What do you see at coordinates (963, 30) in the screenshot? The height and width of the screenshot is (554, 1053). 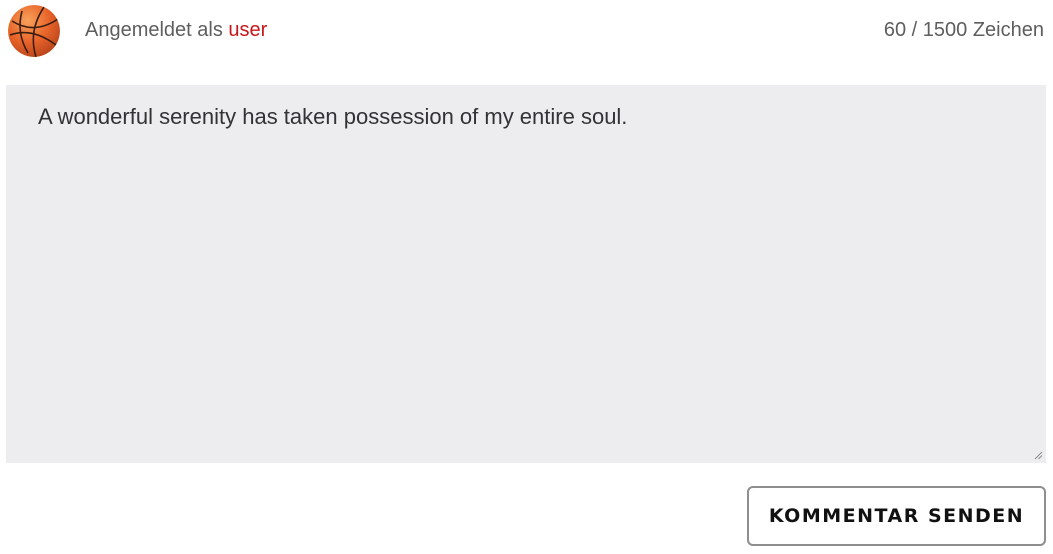 I see `character-counter: 60 / 1500 Zeichen` at bounding box center [963, 30].